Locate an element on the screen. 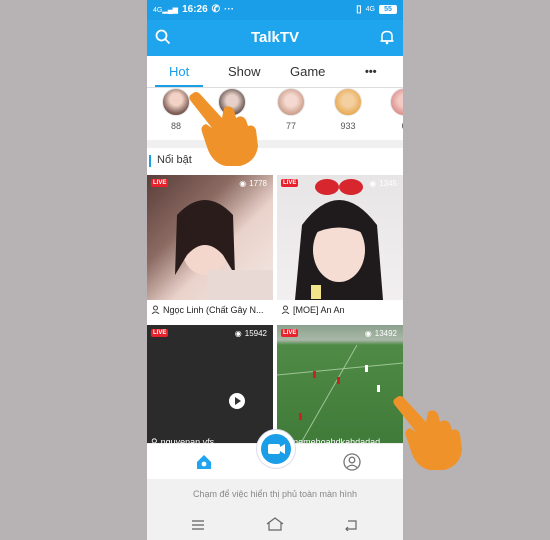 Image resolution: width=550 pixels, height=540 pixels. avatar-count: 88 is located at coordinates (175, 126).